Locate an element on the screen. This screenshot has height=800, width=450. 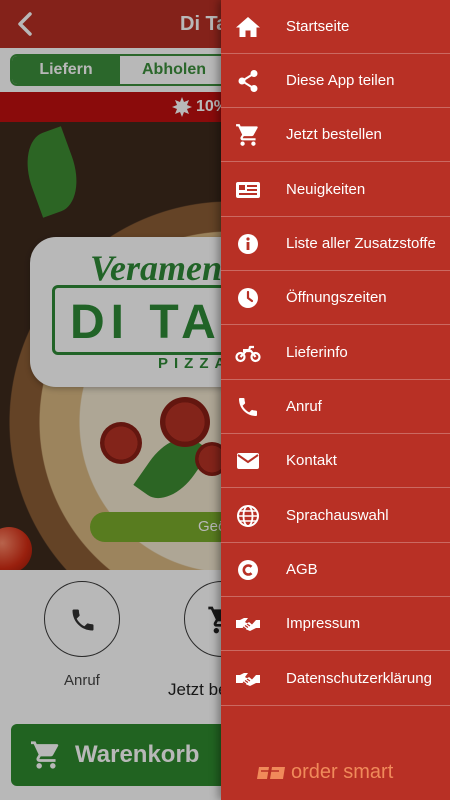
cart-icon is located at coordinates (248, 135).